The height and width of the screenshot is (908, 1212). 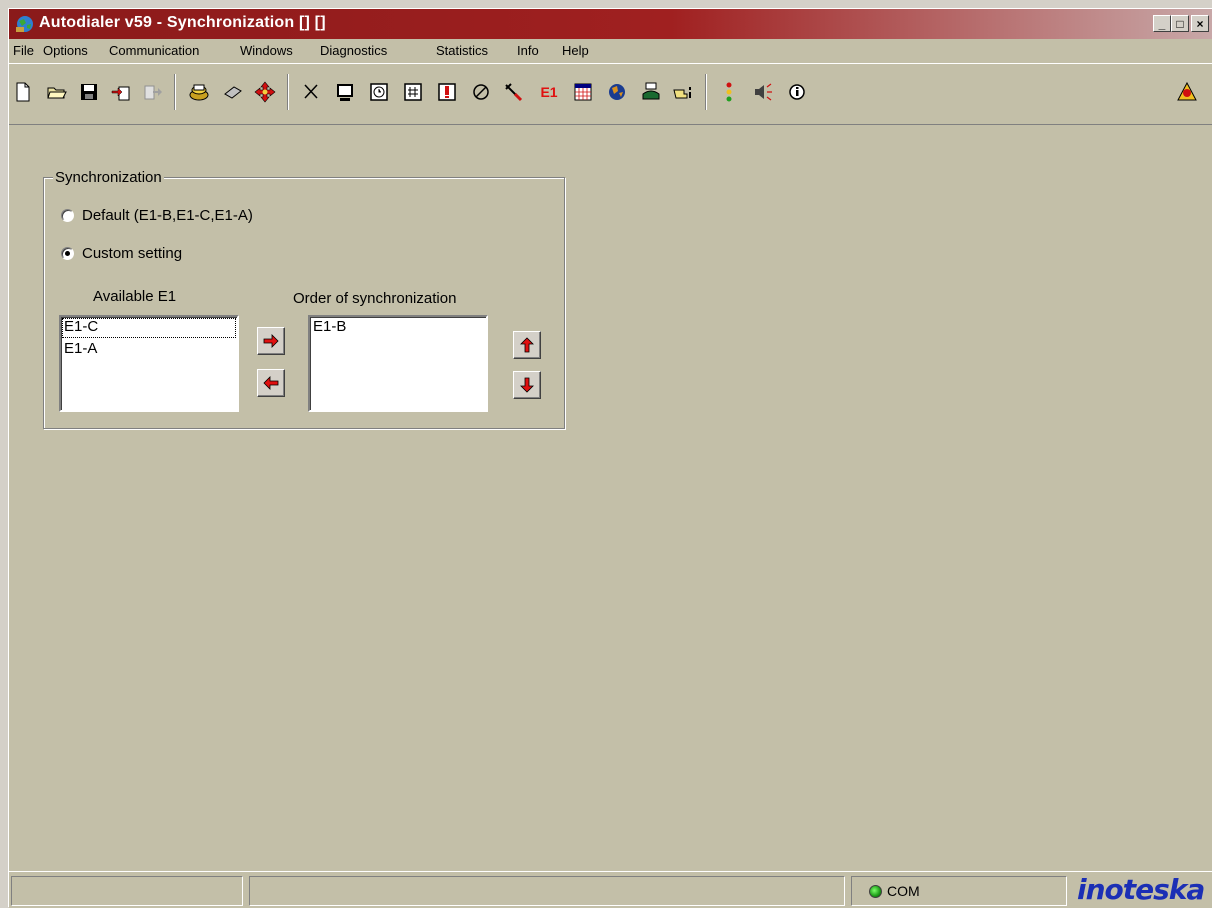 I want to click on arrow-left-icon, so click(x=271, y=383).